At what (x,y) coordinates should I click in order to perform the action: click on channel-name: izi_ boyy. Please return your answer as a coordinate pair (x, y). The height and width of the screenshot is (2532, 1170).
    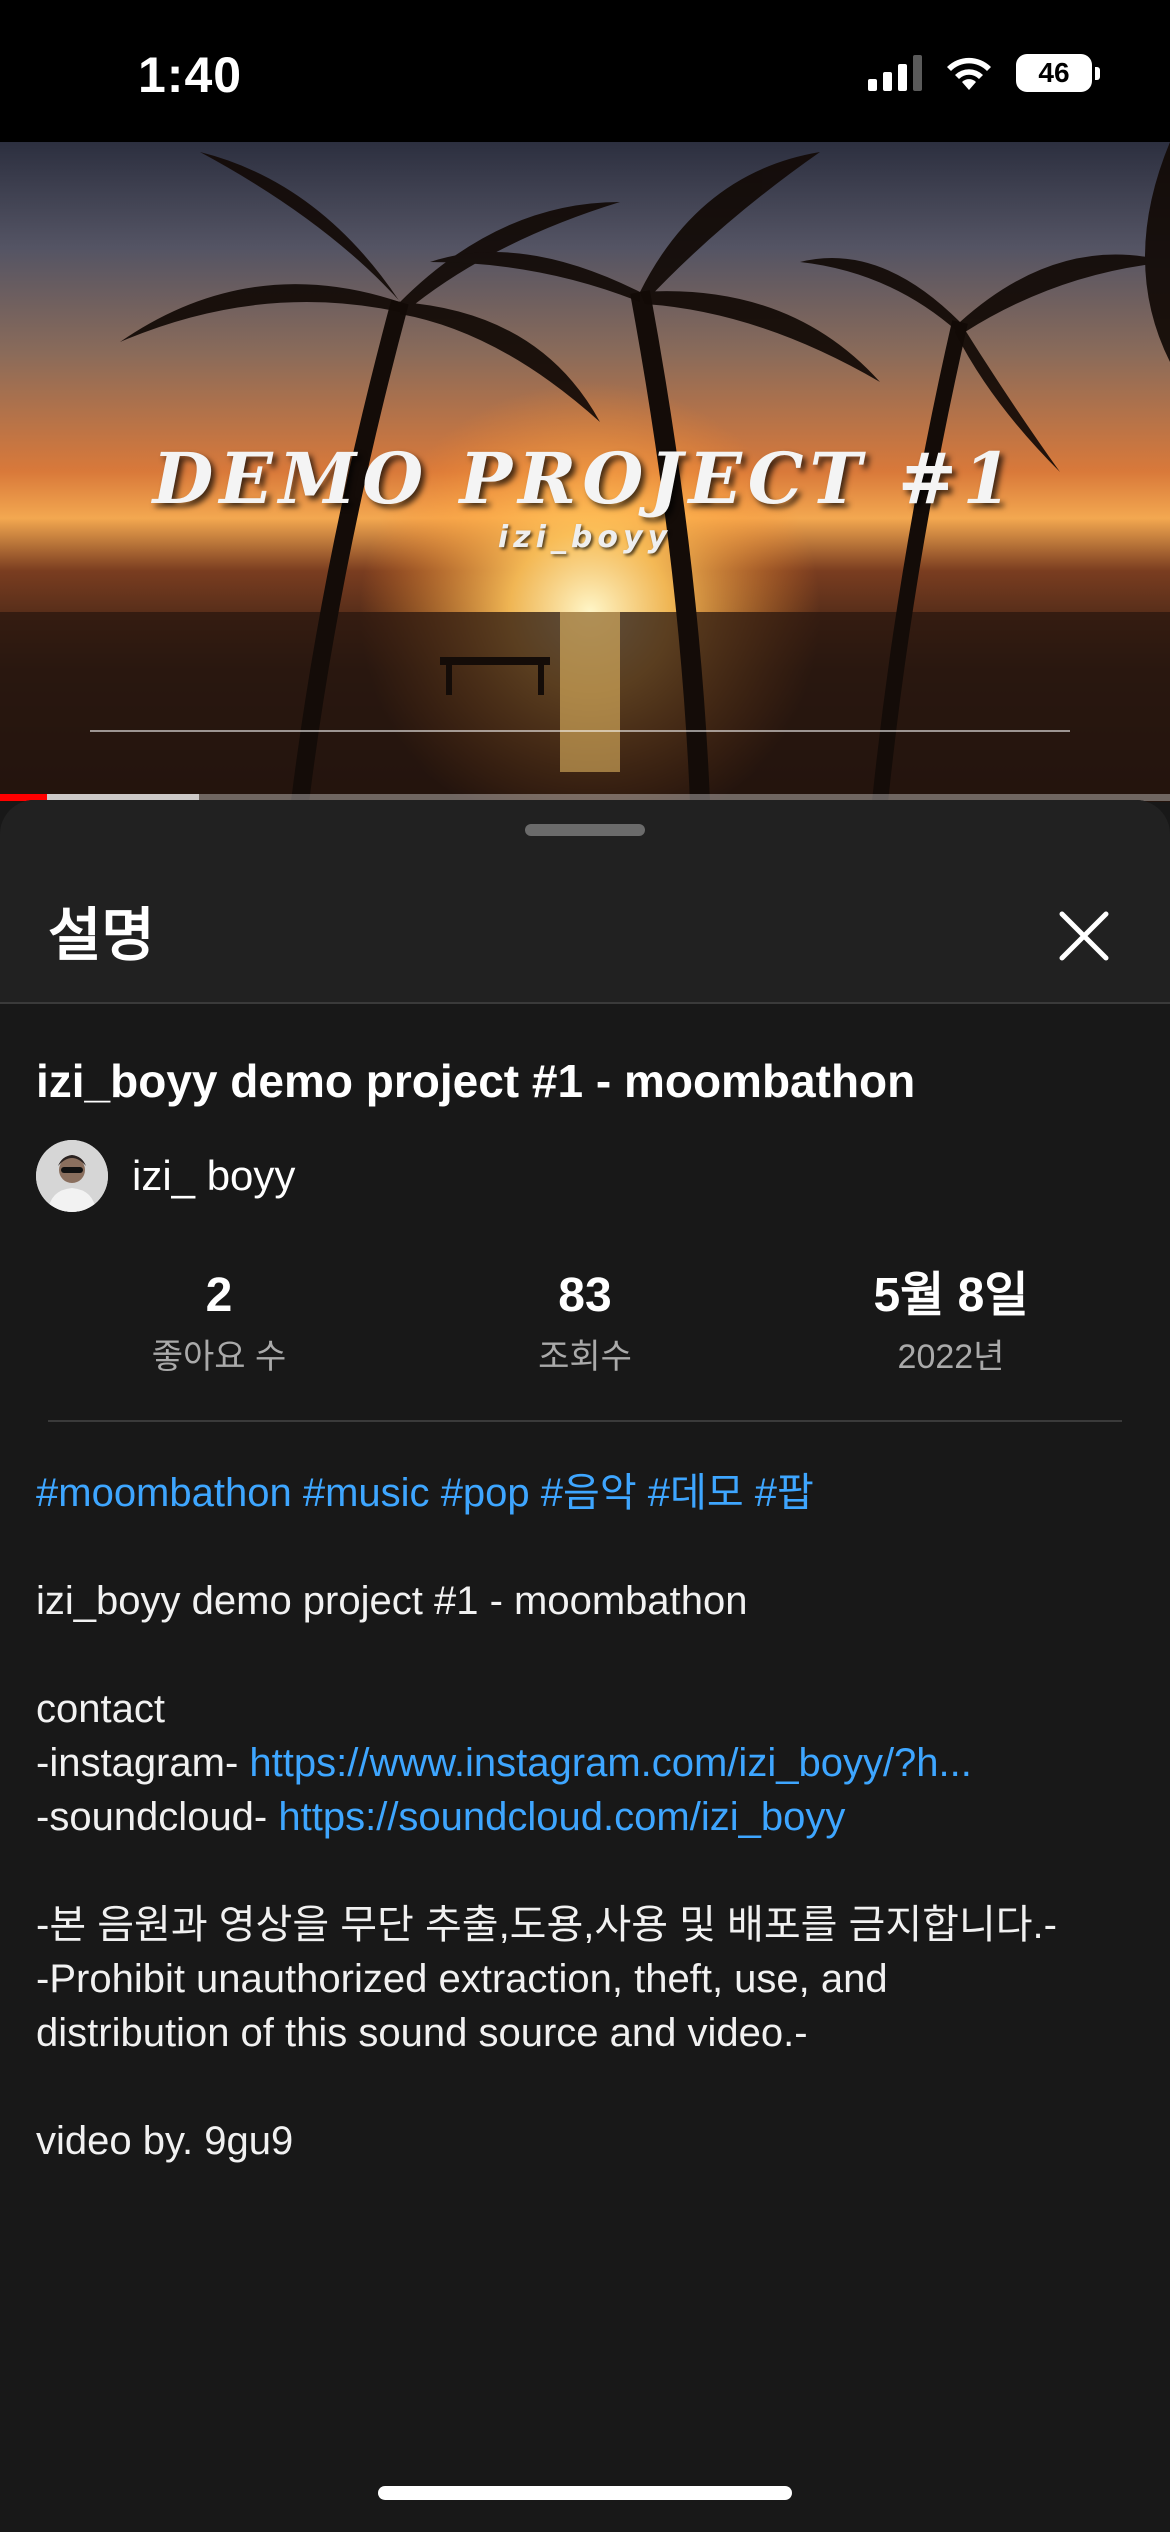
    Looking at the image, I should click on (213, 1176).